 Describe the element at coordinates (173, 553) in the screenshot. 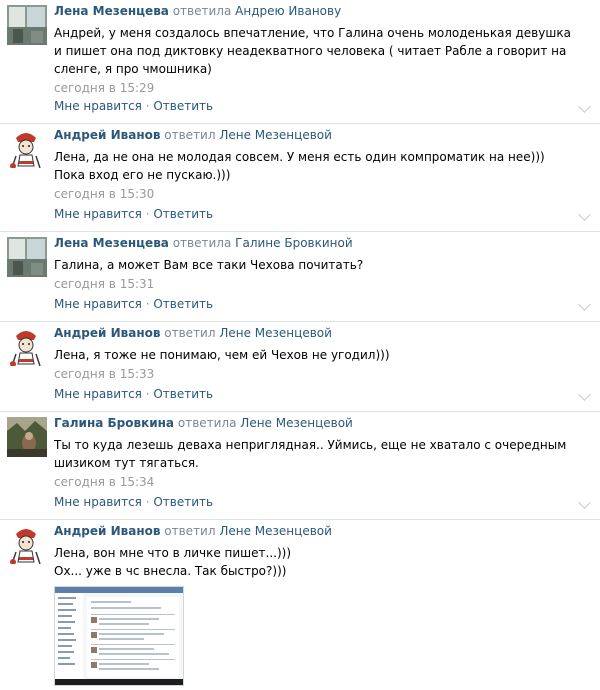

I see `comment-text-line: Лена, вон мне что в личке пишет...)))` at that location.